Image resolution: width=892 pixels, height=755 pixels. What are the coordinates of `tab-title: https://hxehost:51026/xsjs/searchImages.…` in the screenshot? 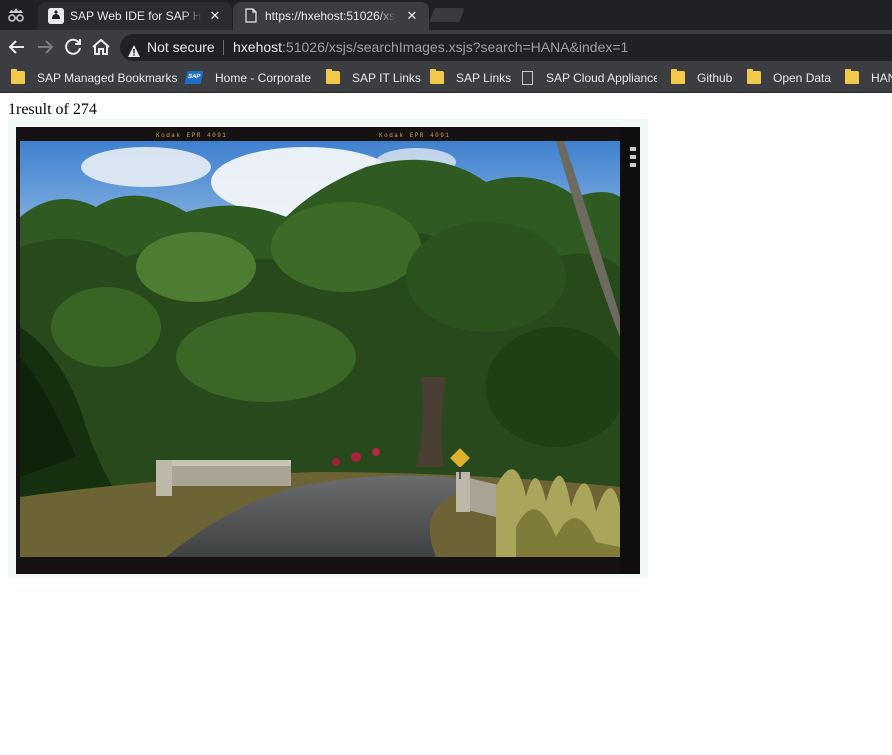 It's located at (331, 16).